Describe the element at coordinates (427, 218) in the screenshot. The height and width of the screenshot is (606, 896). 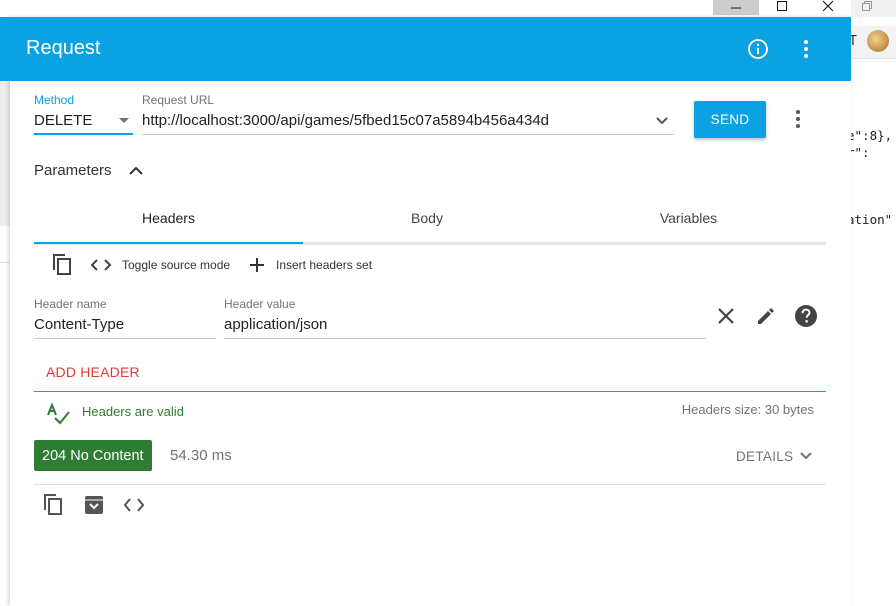
I see `tab-body: Body` at that location.